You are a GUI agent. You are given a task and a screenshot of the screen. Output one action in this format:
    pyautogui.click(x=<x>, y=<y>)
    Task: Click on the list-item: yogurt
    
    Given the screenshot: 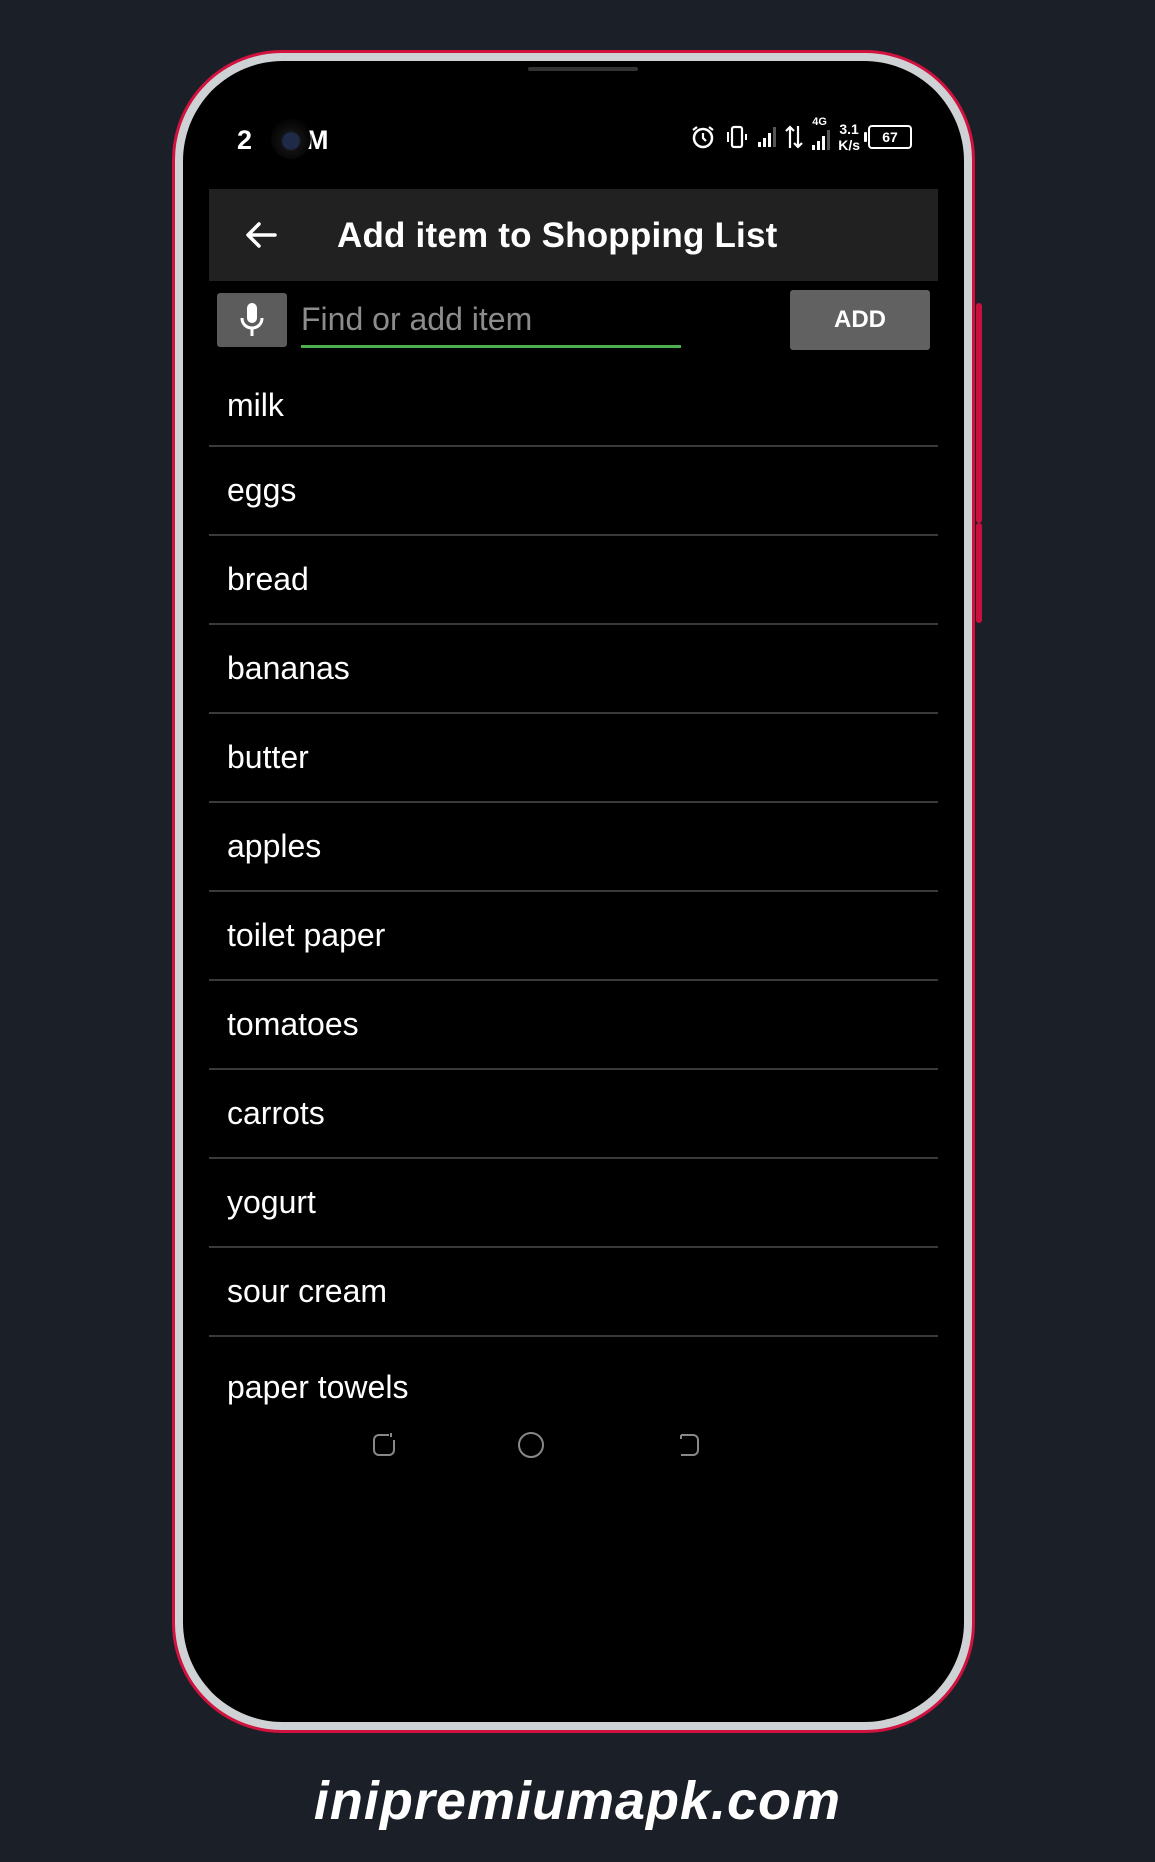 What is the action you would take?
    pyautogui.click(x=573, y=1203)
    